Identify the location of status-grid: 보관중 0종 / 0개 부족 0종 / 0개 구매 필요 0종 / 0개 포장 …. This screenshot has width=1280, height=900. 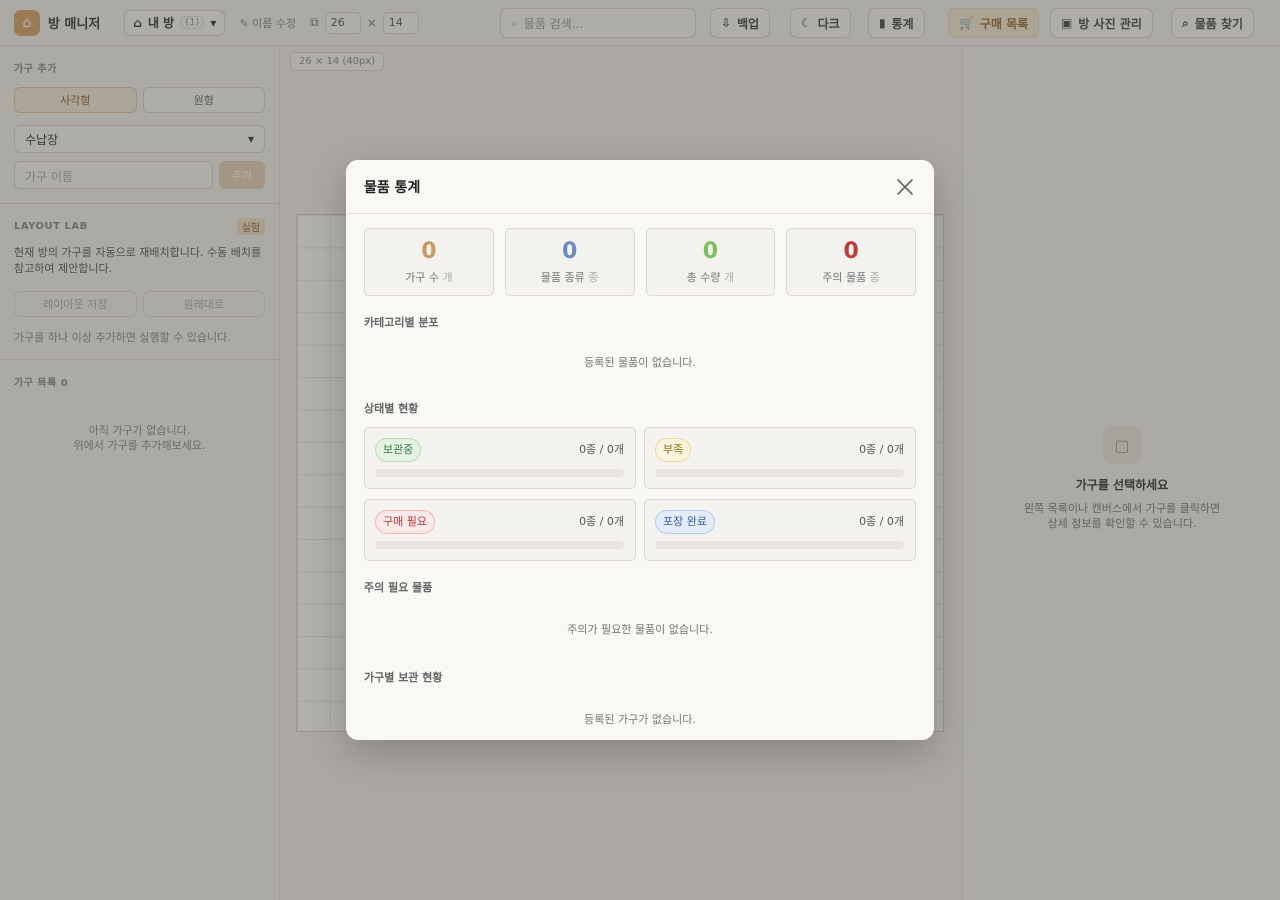
(640, 494).